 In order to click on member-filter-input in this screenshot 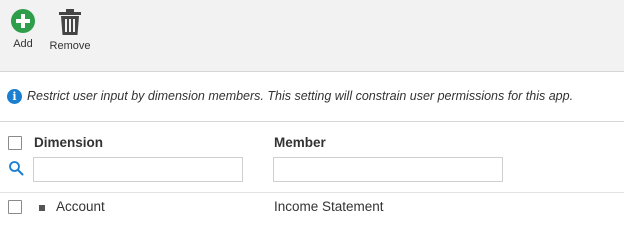, I will do `click(388, 169)`.